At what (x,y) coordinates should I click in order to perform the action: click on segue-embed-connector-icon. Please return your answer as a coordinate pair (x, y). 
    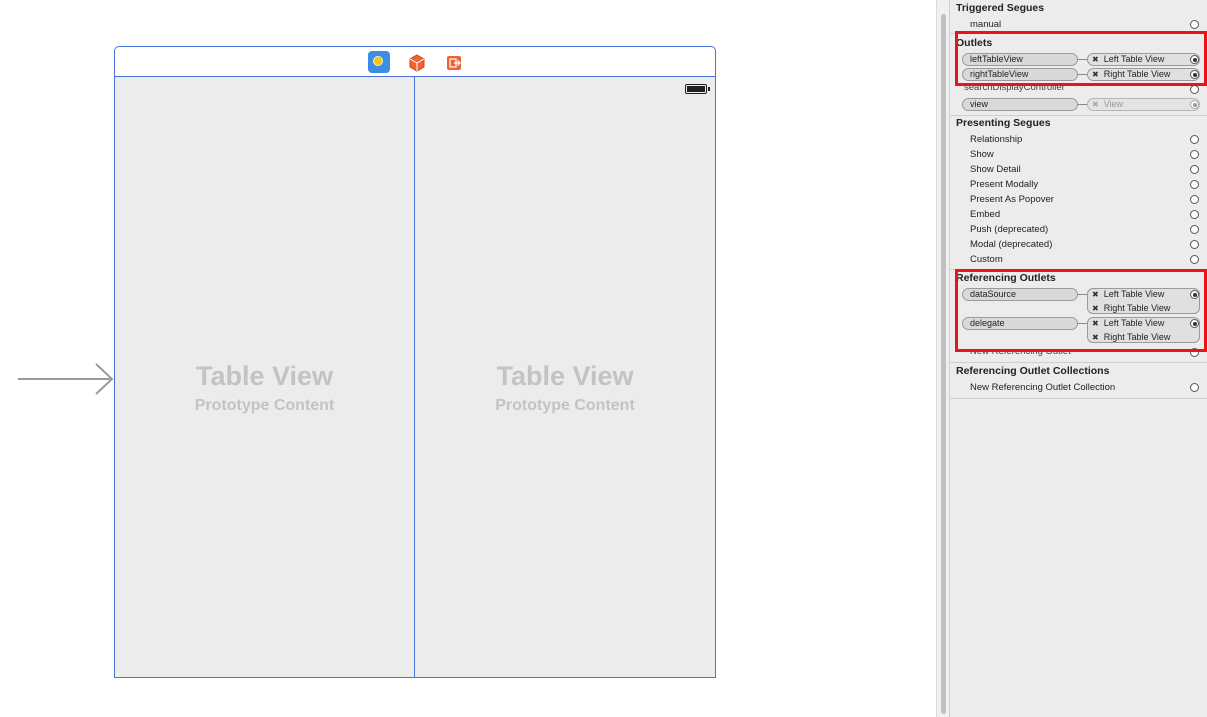
    Looking at the image, I should click on (1194, 214).